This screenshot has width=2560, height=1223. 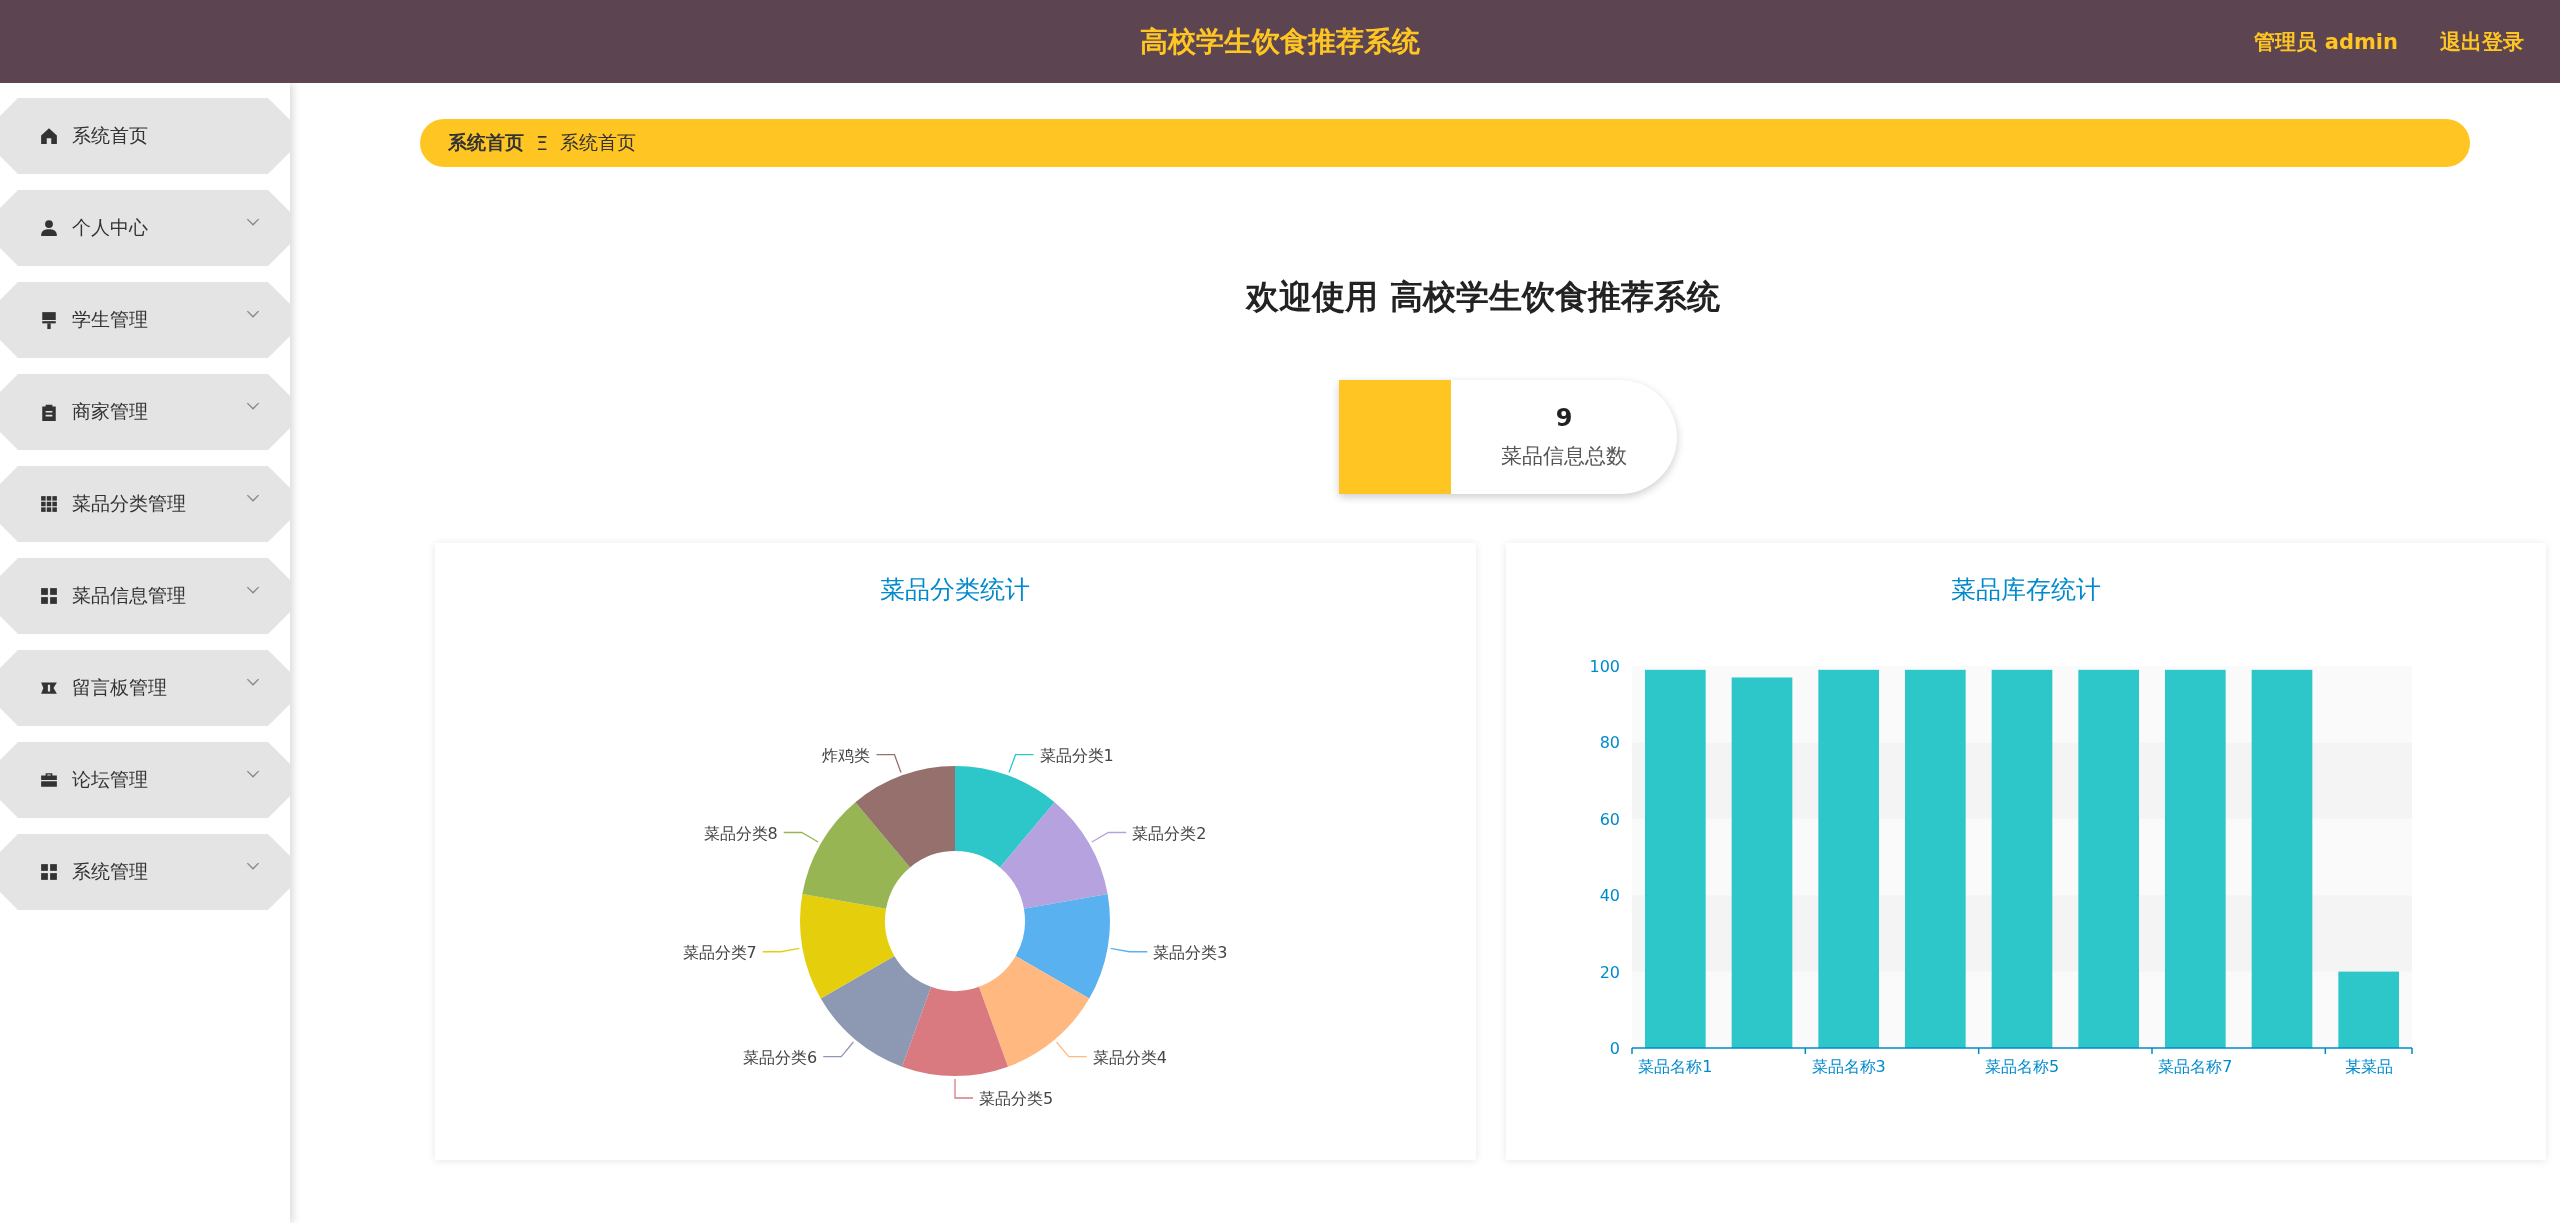 What do you see at coordinates (1169, 833) in the screenshot?
I see `slice-label: 菜品分类2` at bounding box center [1169, 833].